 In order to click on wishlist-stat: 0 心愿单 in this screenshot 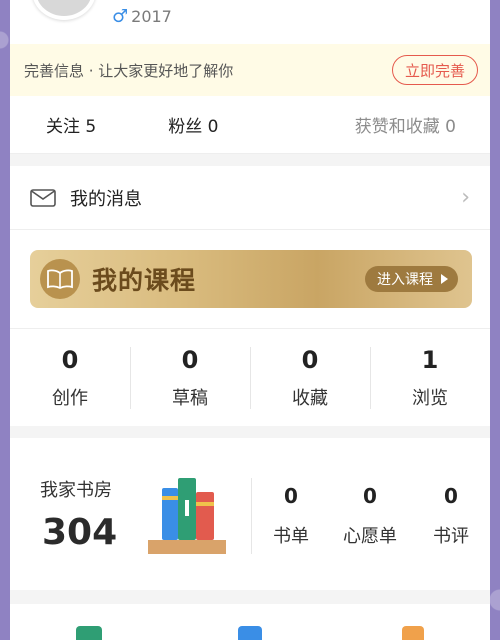, I will do `click(370, 516)`.